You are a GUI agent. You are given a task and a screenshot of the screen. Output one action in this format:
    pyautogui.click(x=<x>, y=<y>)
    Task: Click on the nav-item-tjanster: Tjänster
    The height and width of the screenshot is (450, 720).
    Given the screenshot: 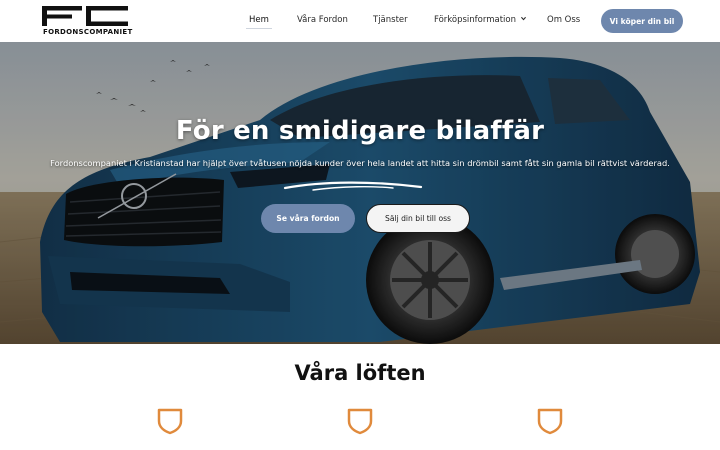 What is the action you would take?
    pyautogui.click(x=390, y=20)
    